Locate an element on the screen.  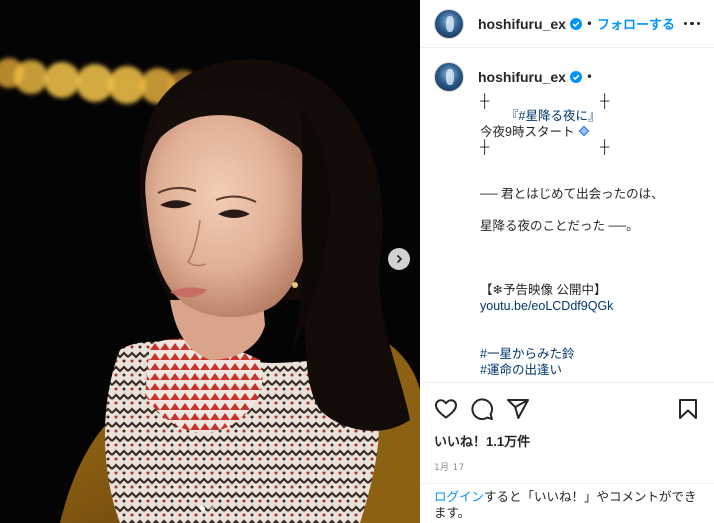
post-date: 1月 17 is located at coordinates (567, 461).